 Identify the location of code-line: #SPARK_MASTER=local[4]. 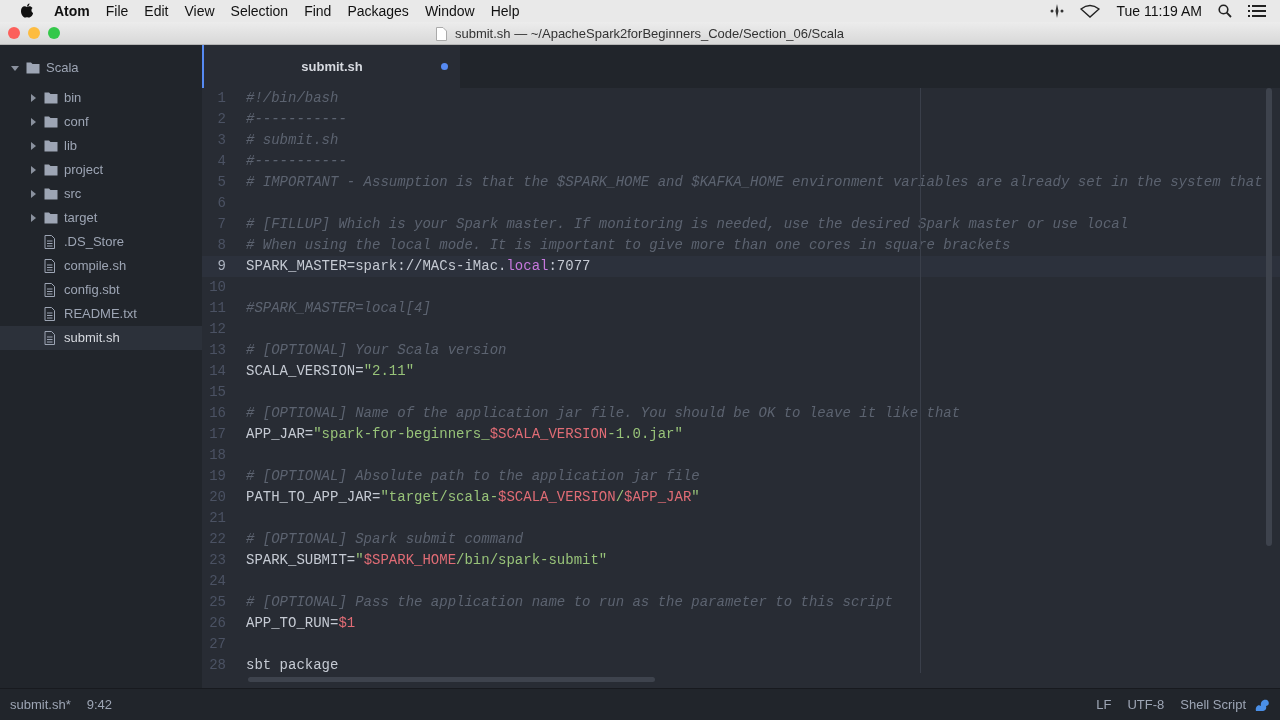
(338, 308).